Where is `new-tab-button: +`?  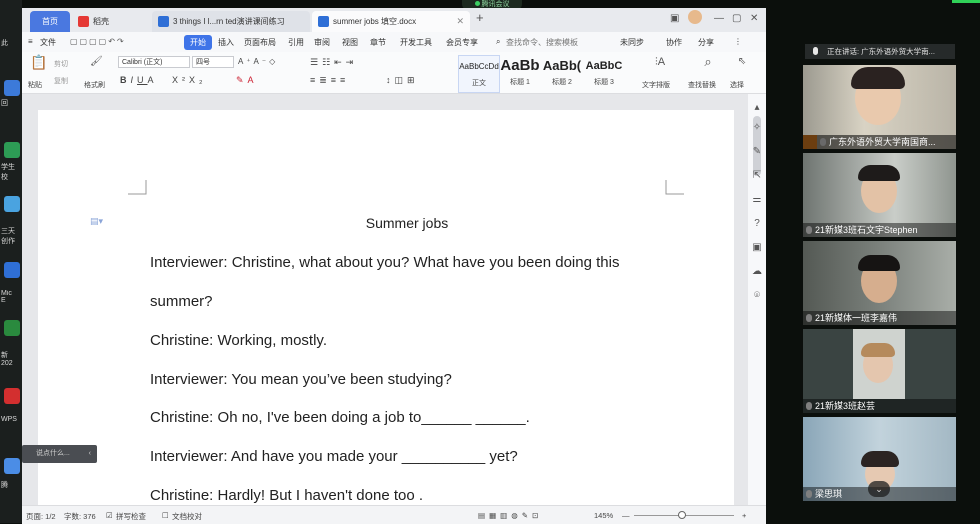
new-tab-button: + is located at coordinates (480, 17).